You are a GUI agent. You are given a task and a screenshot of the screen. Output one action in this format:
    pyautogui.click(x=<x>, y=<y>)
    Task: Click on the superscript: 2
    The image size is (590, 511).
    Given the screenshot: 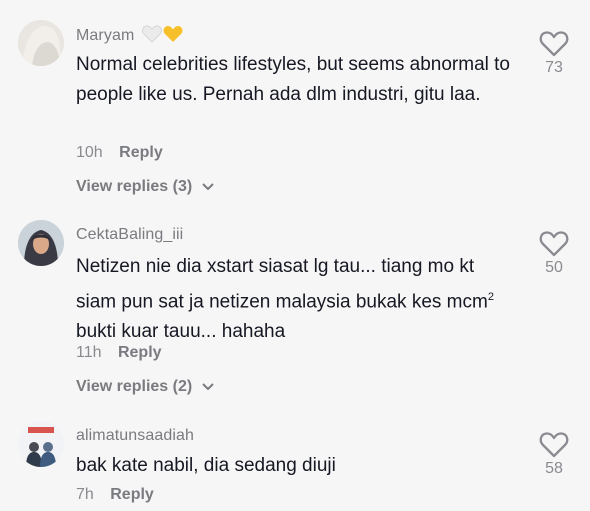 What is the action you would take?
    pyautogui.click(x=490, y=297)
    